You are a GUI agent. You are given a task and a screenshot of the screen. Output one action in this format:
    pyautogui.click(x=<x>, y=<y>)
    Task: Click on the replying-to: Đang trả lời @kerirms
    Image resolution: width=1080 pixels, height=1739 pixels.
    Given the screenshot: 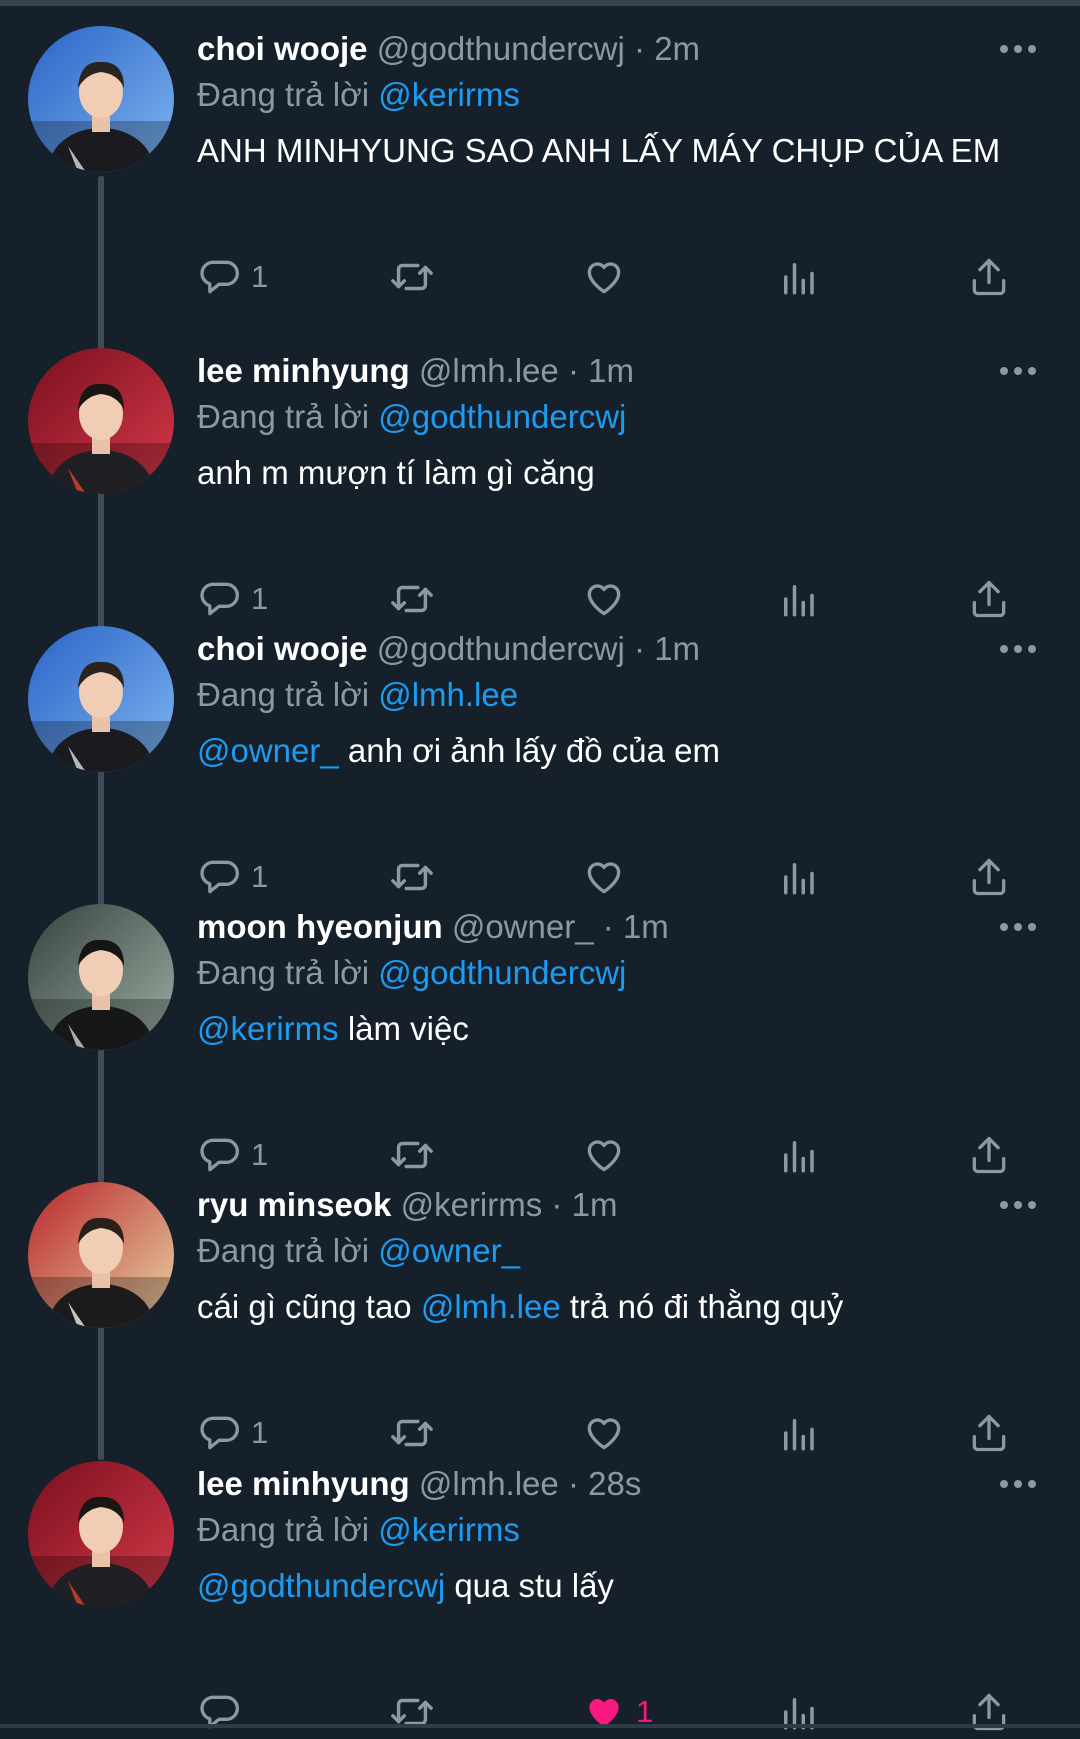 What is the action you would take?
    pyautogui.click(x=617, y=95)
    